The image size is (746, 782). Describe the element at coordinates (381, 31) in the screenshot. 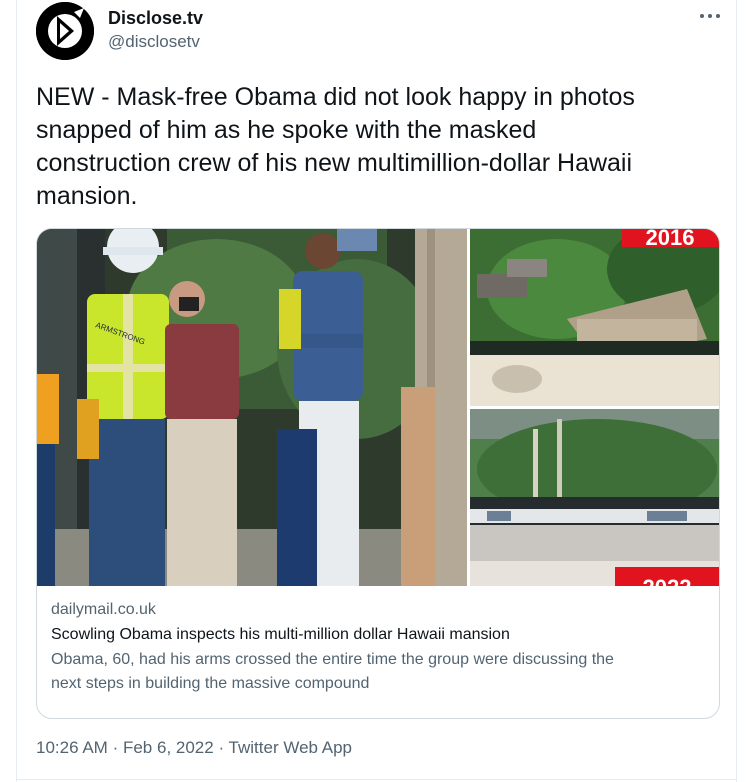

I see `tweet-header: Disclose.tv @disclosetv` at that location.